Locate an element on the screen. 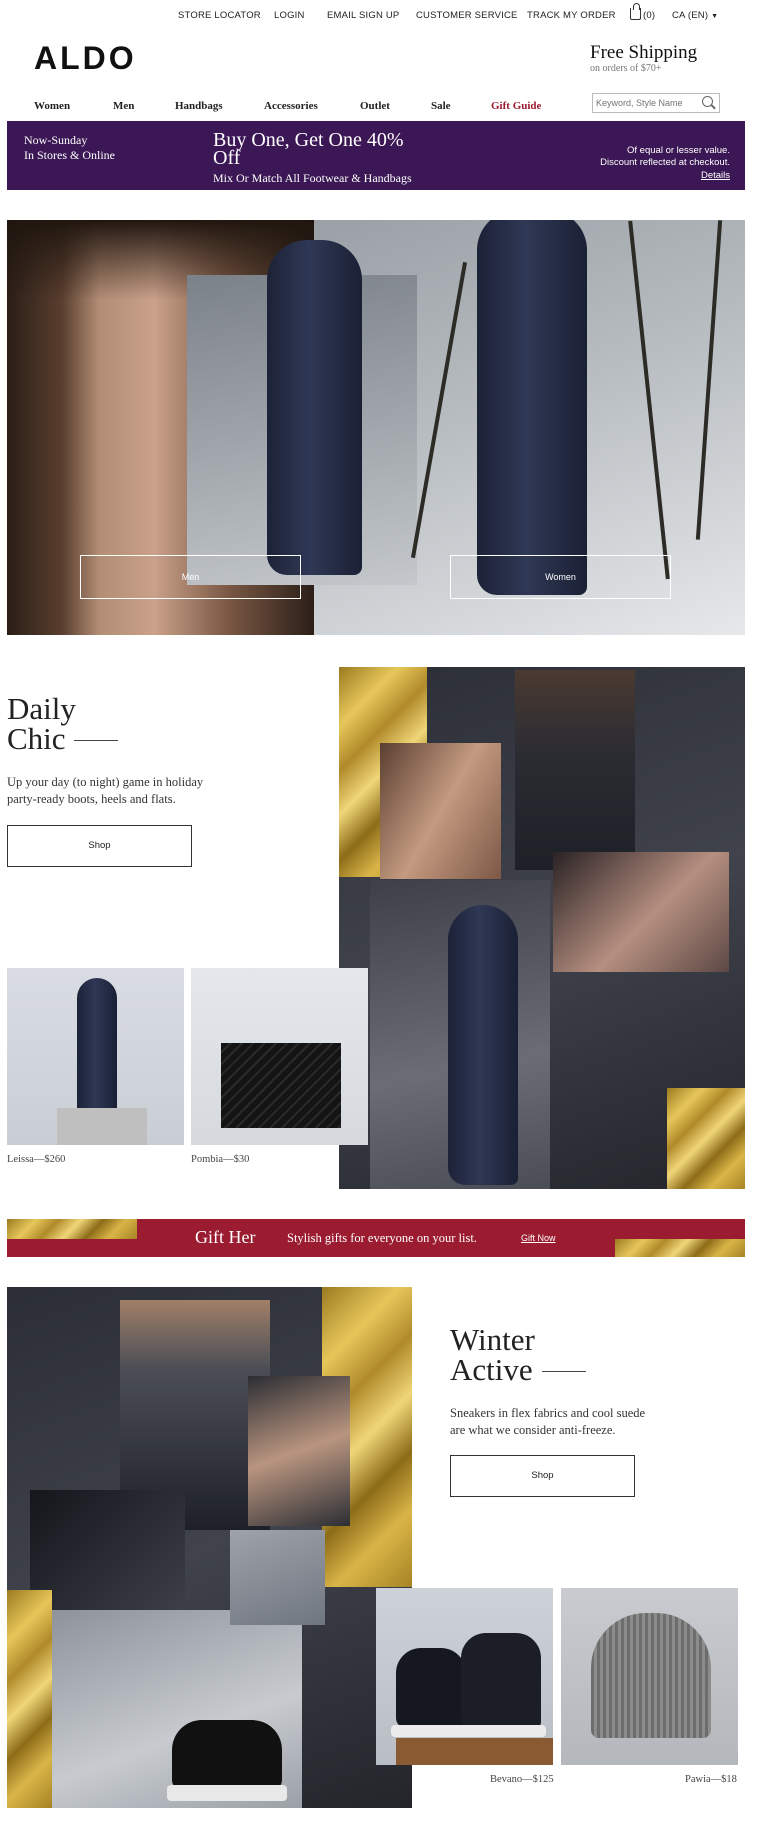 The width and height of the screenshot is (760, 1839). promo-terms-line2: Discount reflected at checkout. is located at coordinates (665, 162).